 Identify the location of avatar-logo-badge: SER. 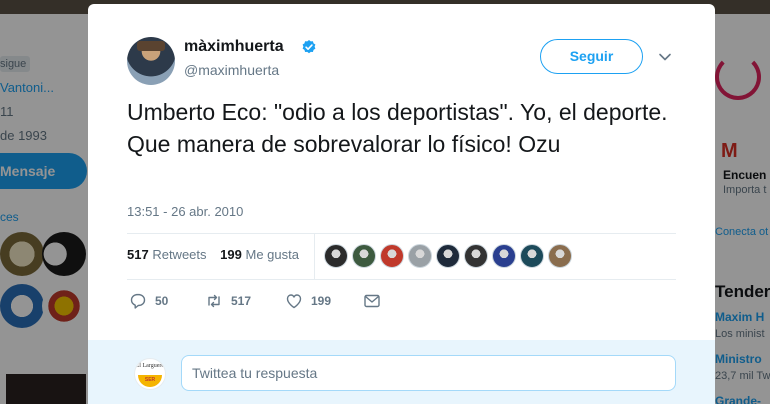
(150, 381).